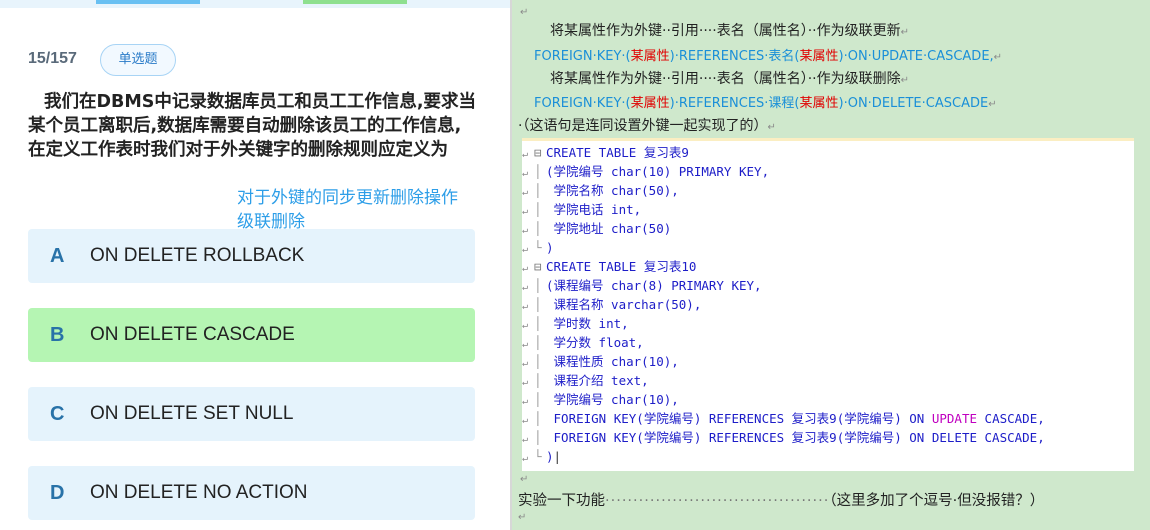 The height and width of the screenshot is (530, 1150). What do you see at coordinates (367, 210) in the screenshot?
I see `handwritten-annotation: 对于外键的同步更新删除操作 级联删除` at bounding box center [367, 210].